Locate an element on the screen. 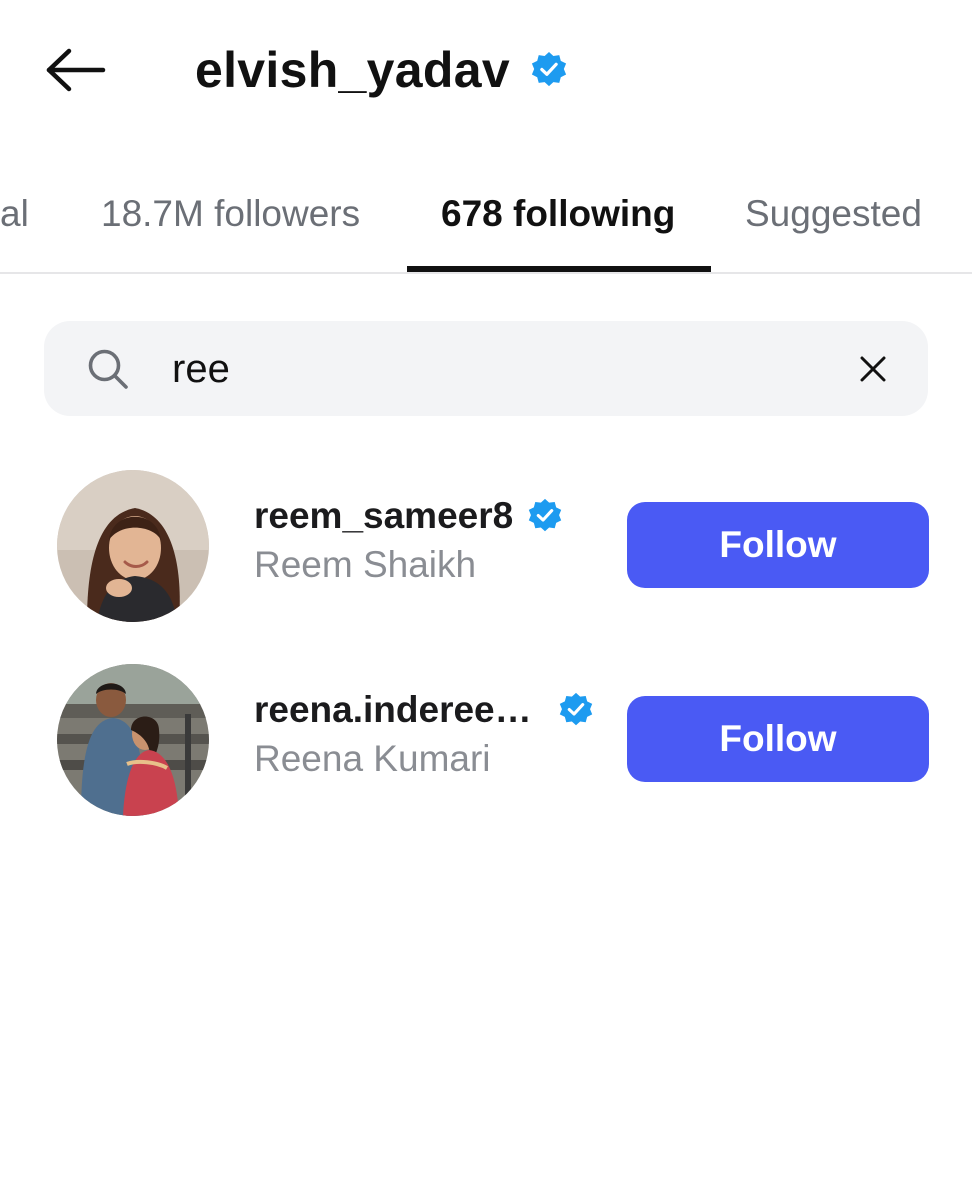 This screenshot has width=972, height=1200. list-item: reena.inderee… Reena Kumari Follow is located at coordinates (486, 744).